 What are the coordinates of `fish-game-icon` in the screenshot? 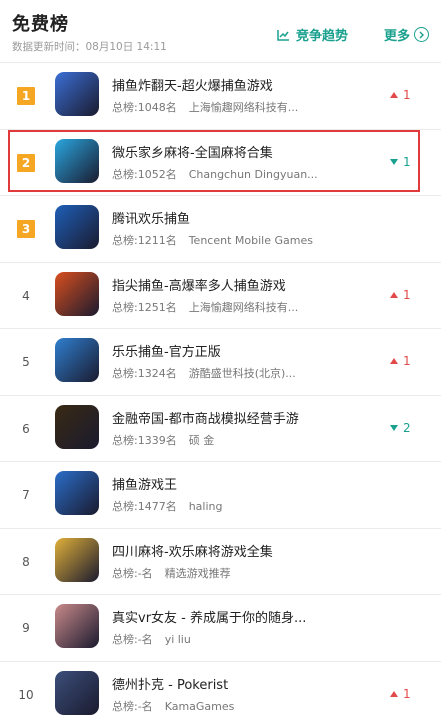 It's located at (77, 94).